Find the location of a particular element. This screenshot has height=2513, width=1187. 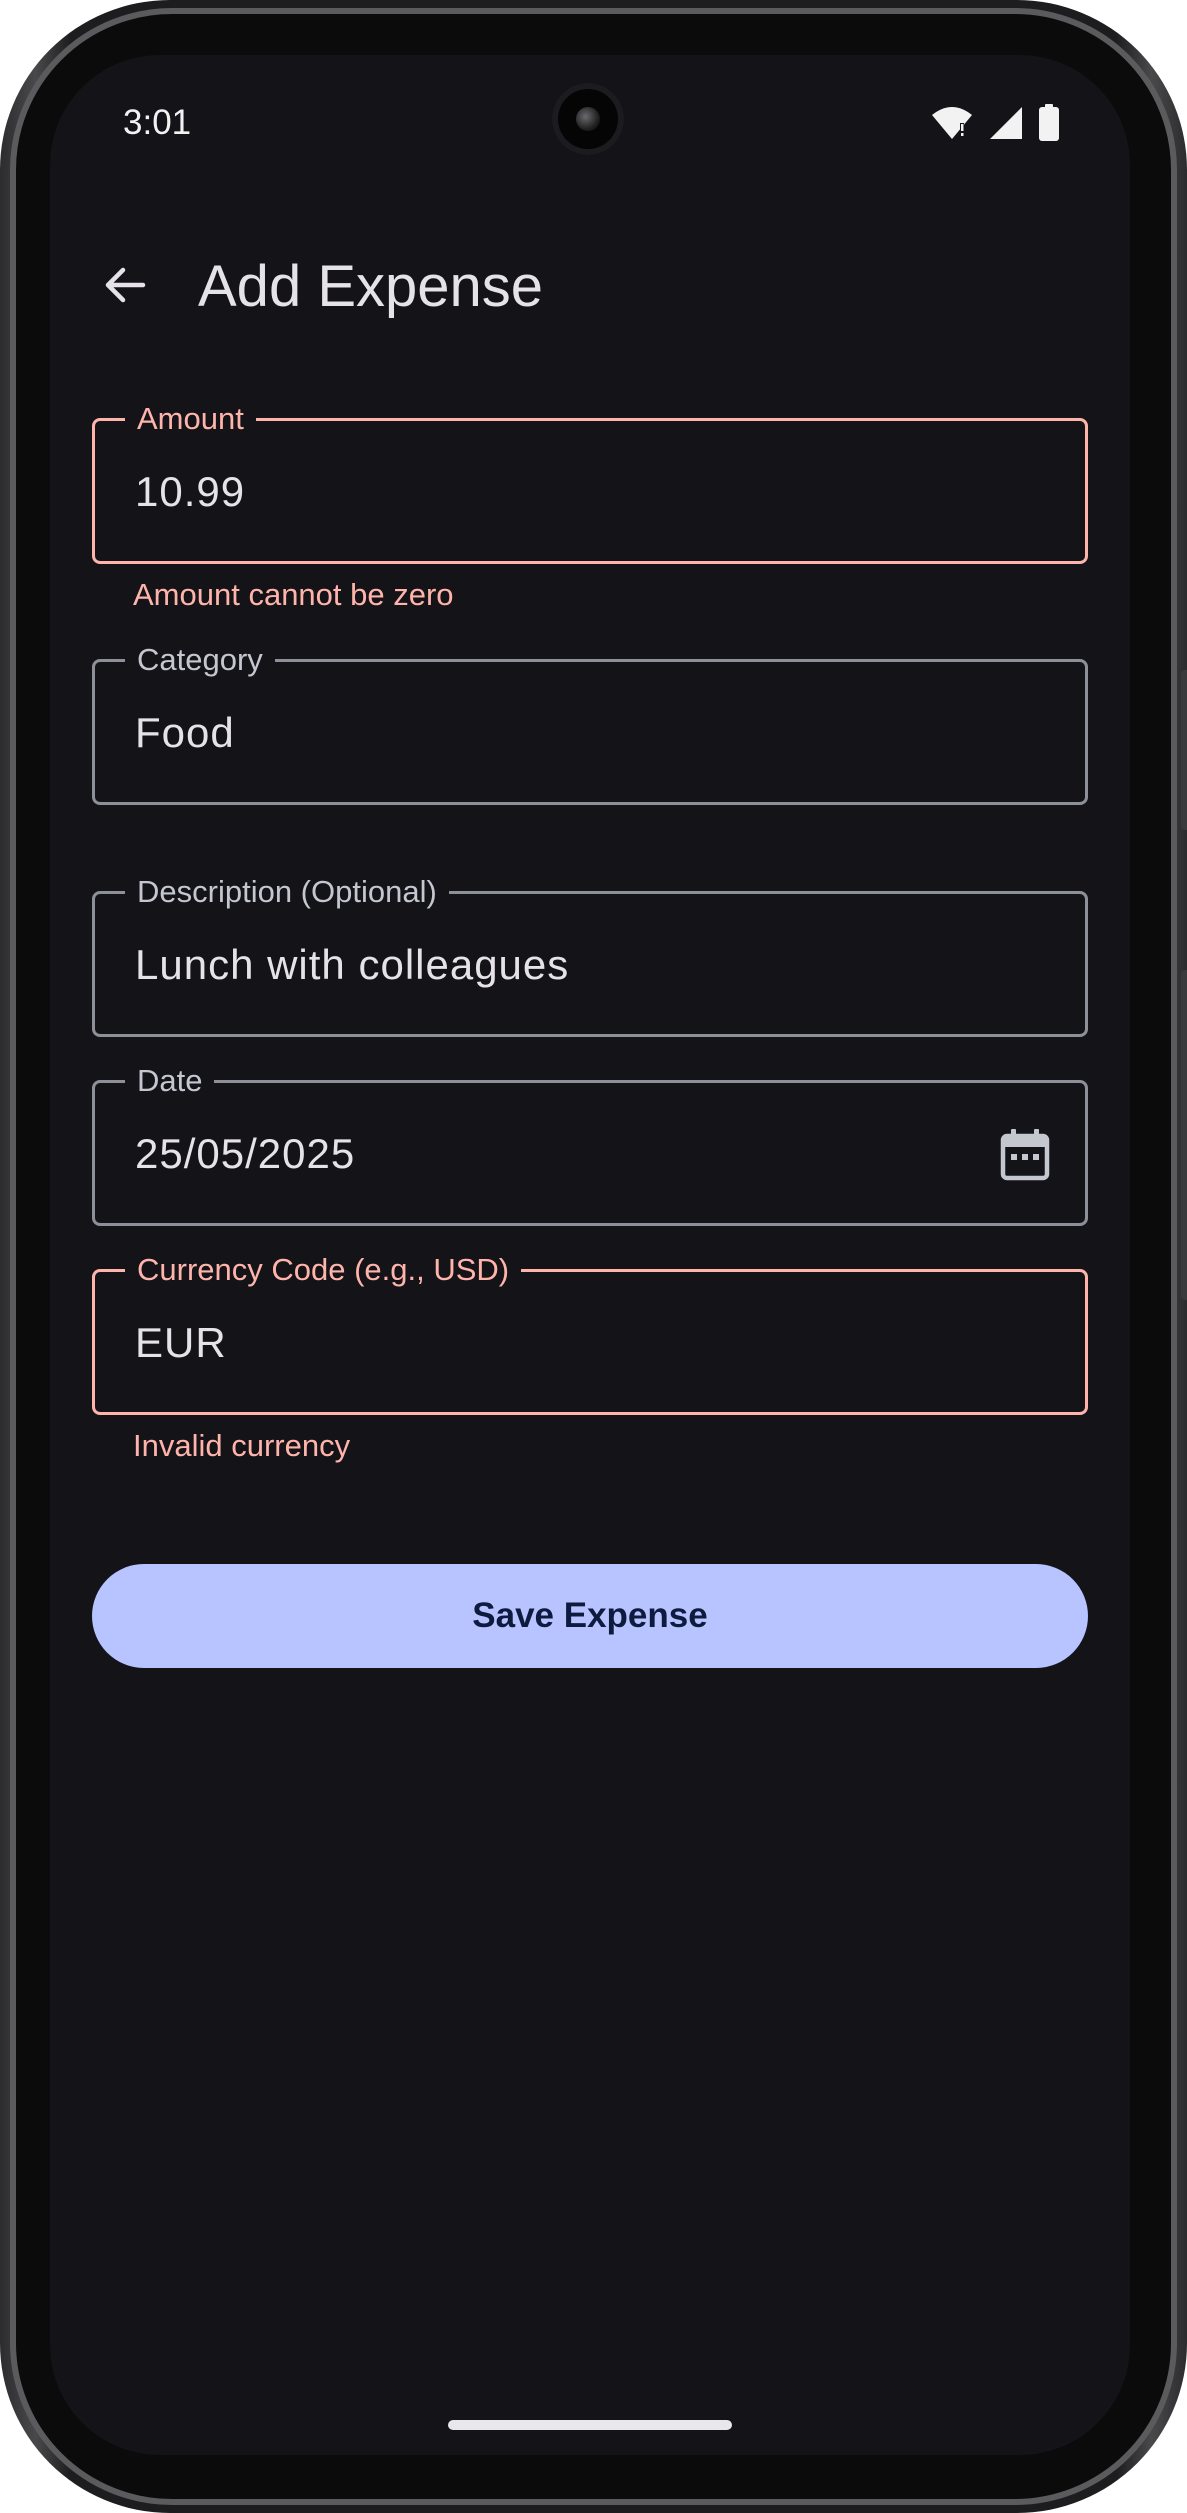

status-time: 3:01 is located at coordinates (157, 122).